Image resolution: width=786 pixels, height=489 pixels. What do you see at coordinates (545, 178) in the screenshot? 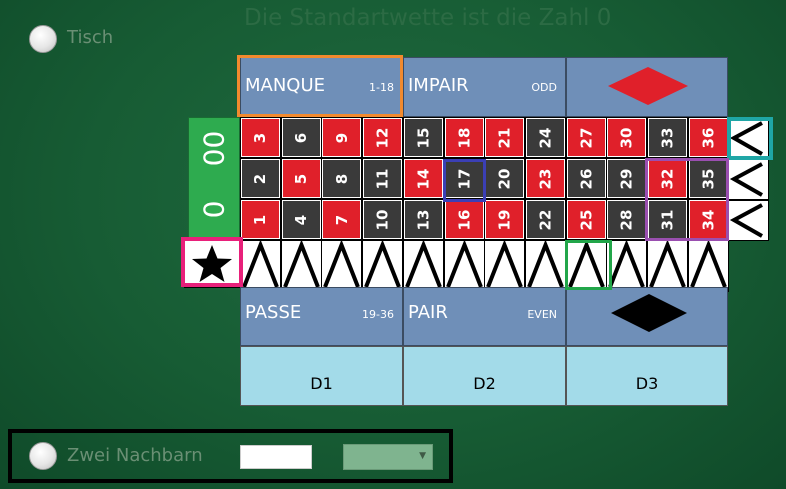
I see `number-cell: 23` at bounding box center [545, 178].